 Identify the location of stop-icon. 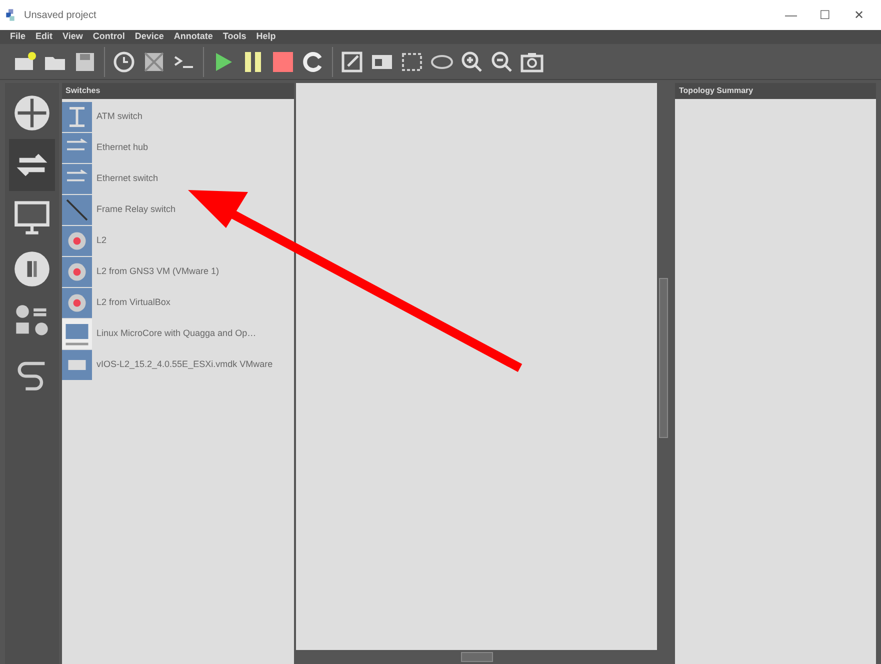
(283, 62).